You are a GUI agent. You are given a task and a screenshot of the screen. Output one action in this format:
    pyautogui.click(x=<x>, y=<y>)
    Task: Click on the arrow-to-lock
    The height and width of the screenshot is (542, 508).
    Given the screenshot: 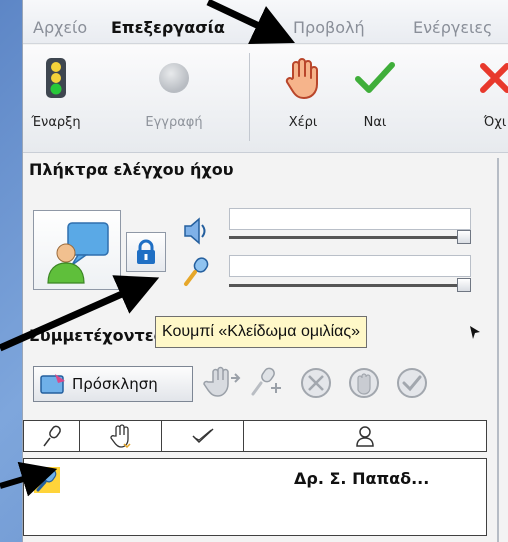 What is the action you would take?
    pyautogui.click(x=80, y=313)
    